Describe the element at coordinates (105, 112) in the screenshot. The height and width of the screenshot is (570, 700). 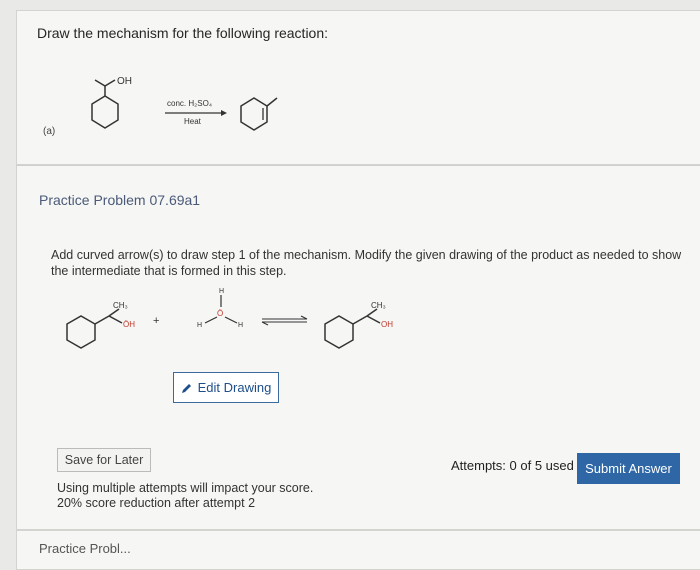
I see `reactant-ring` at that location.